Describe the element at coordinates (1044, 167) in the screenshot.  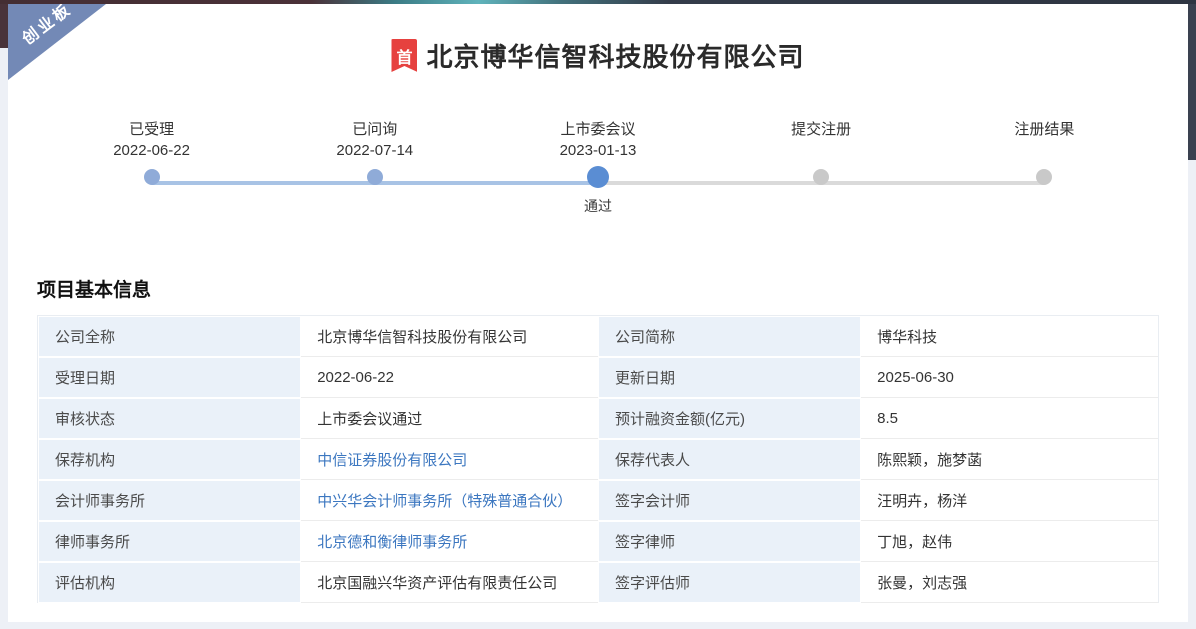
I see `timeline-step-registration-result: 注册结果` at that location.